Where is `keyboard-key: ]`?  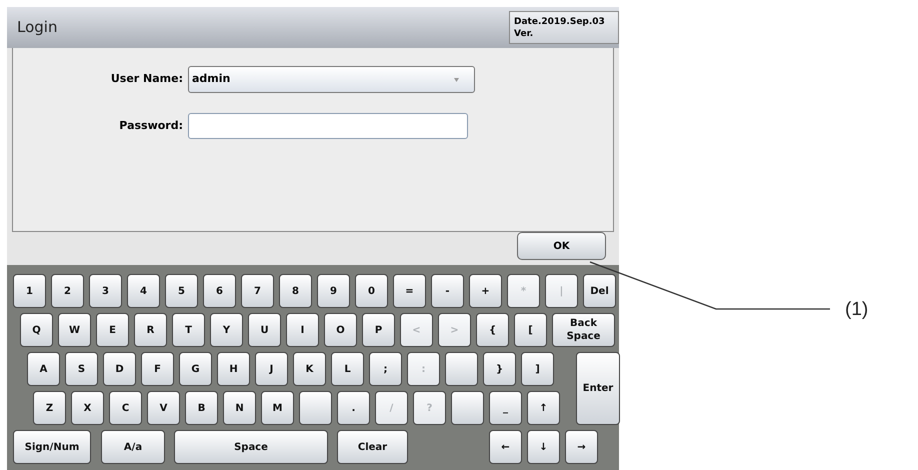 keyboard-key: ] is located at coordinates (537, 369).